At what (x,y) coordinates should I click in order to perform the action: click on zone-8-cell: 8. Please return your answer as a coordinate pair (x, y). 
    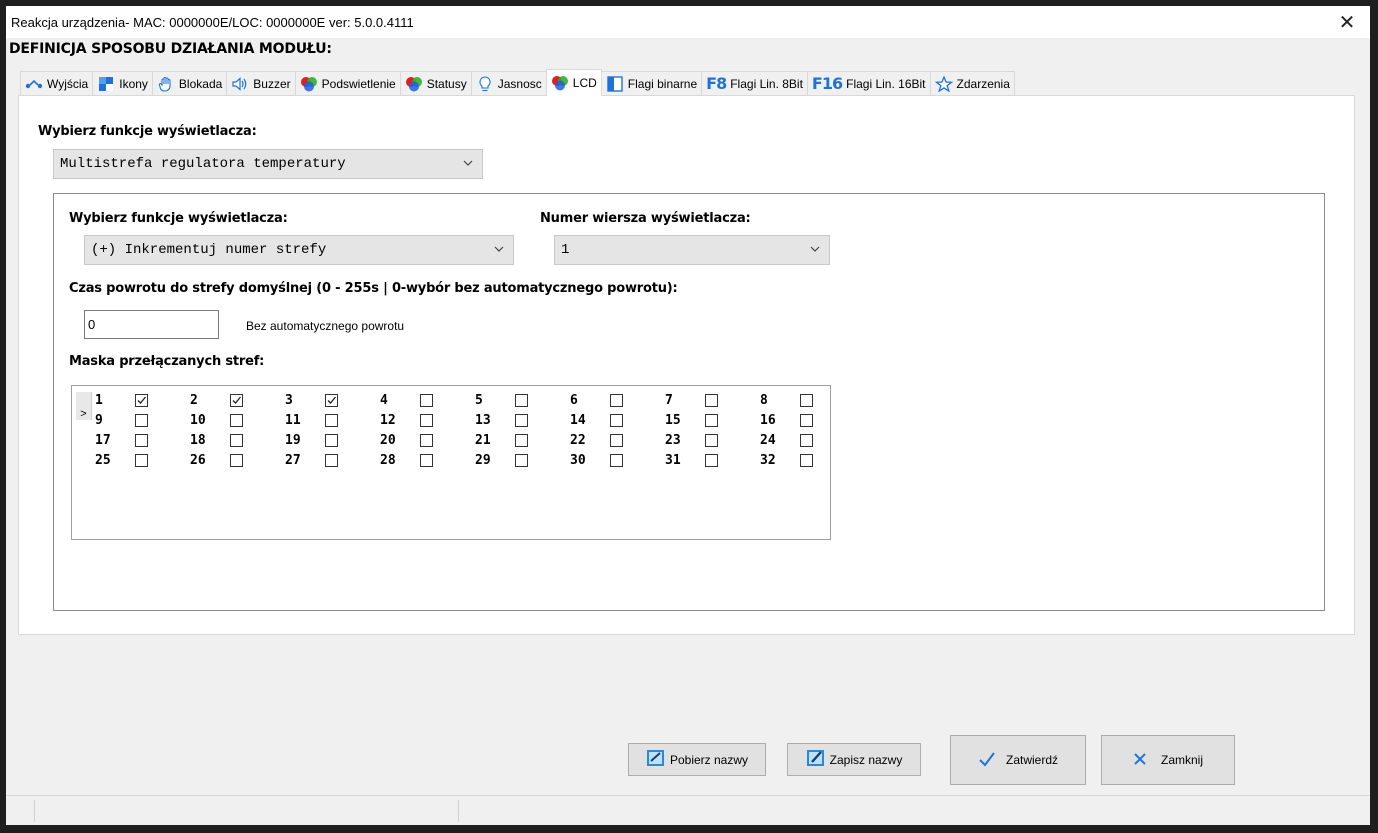
    Looking at the image, I should click on (786, 400).